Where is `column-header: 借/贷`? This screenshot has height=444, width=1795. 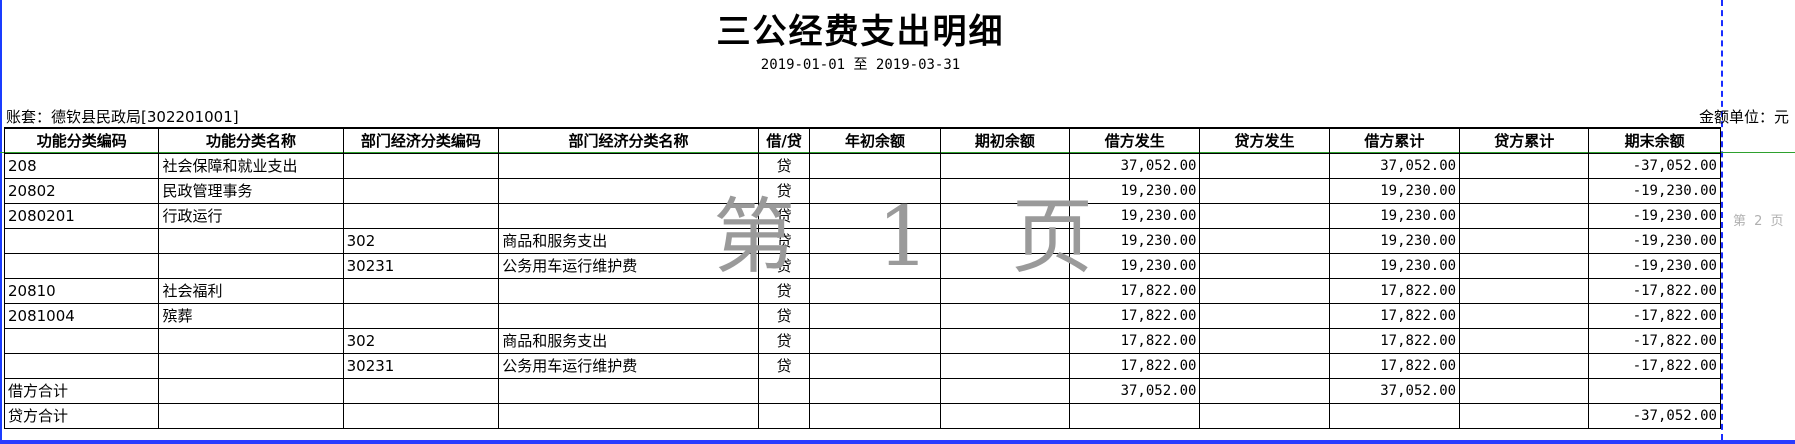
column-header: 借/贷 is located at coordinates (784, 140).